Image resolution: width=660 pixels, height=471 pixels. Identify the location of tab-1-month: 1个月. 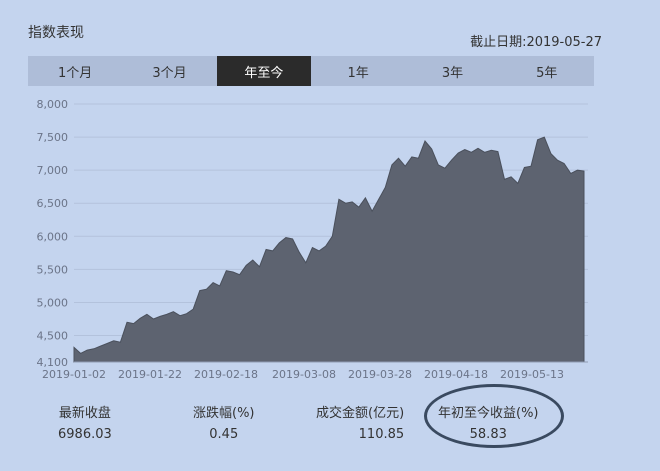
(75, 71).